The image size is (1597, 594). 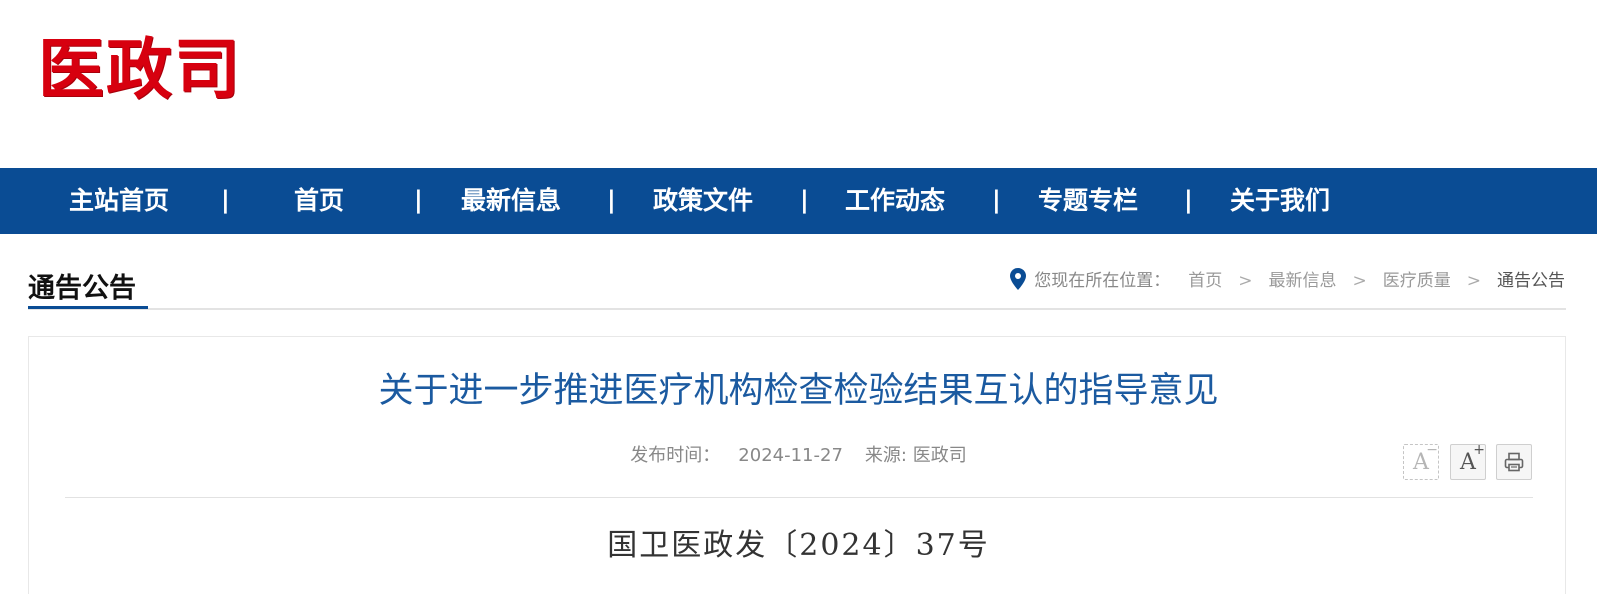 I want to click on nav-item-topics: 专题专栏, so click(x=1088, y=201).